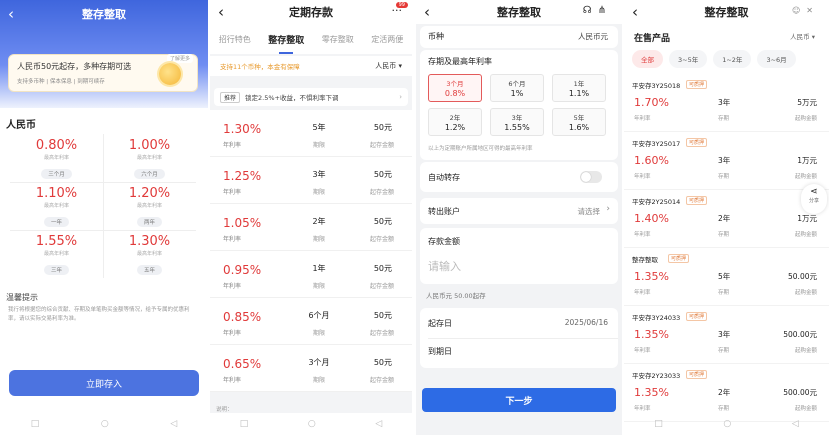 The image size is (829, 435). Describe the element at coordinates (444, 266) in the screenshot. I see `amount-input: 请输入` at that location.